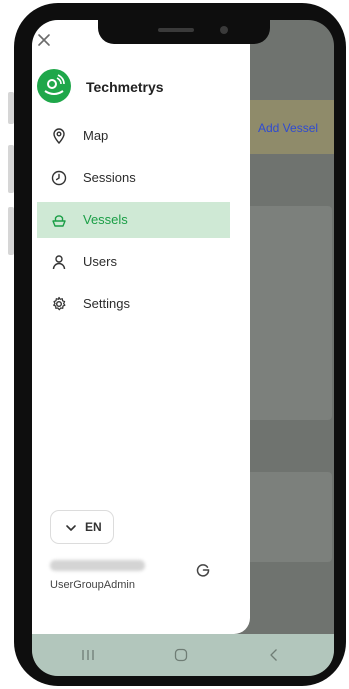  What do you see at coordinates (106, 303) in the screenshot?
I see `nav-label-settings: Settings` at bounding box center [106, 303].